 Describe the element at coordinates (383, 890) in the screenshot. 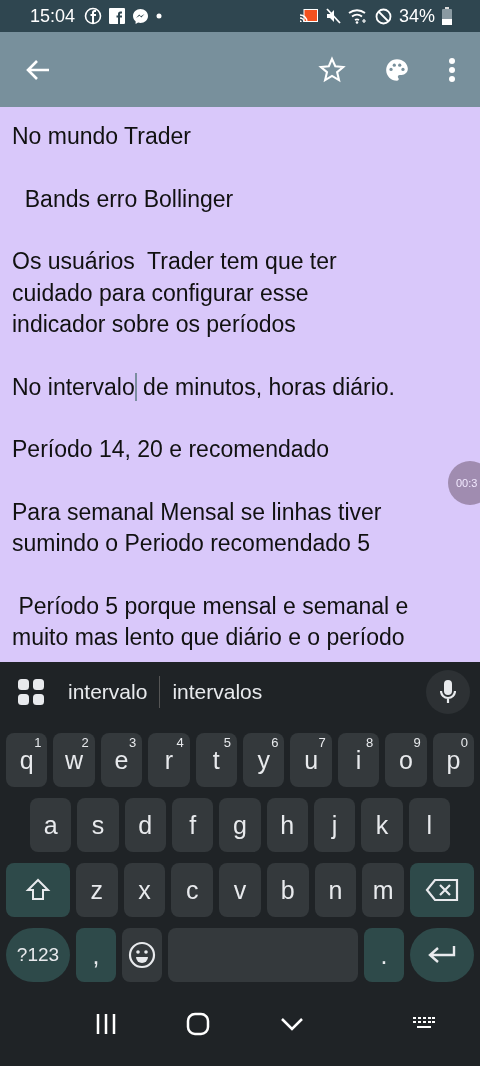

I see `letter-key: m` at that location.